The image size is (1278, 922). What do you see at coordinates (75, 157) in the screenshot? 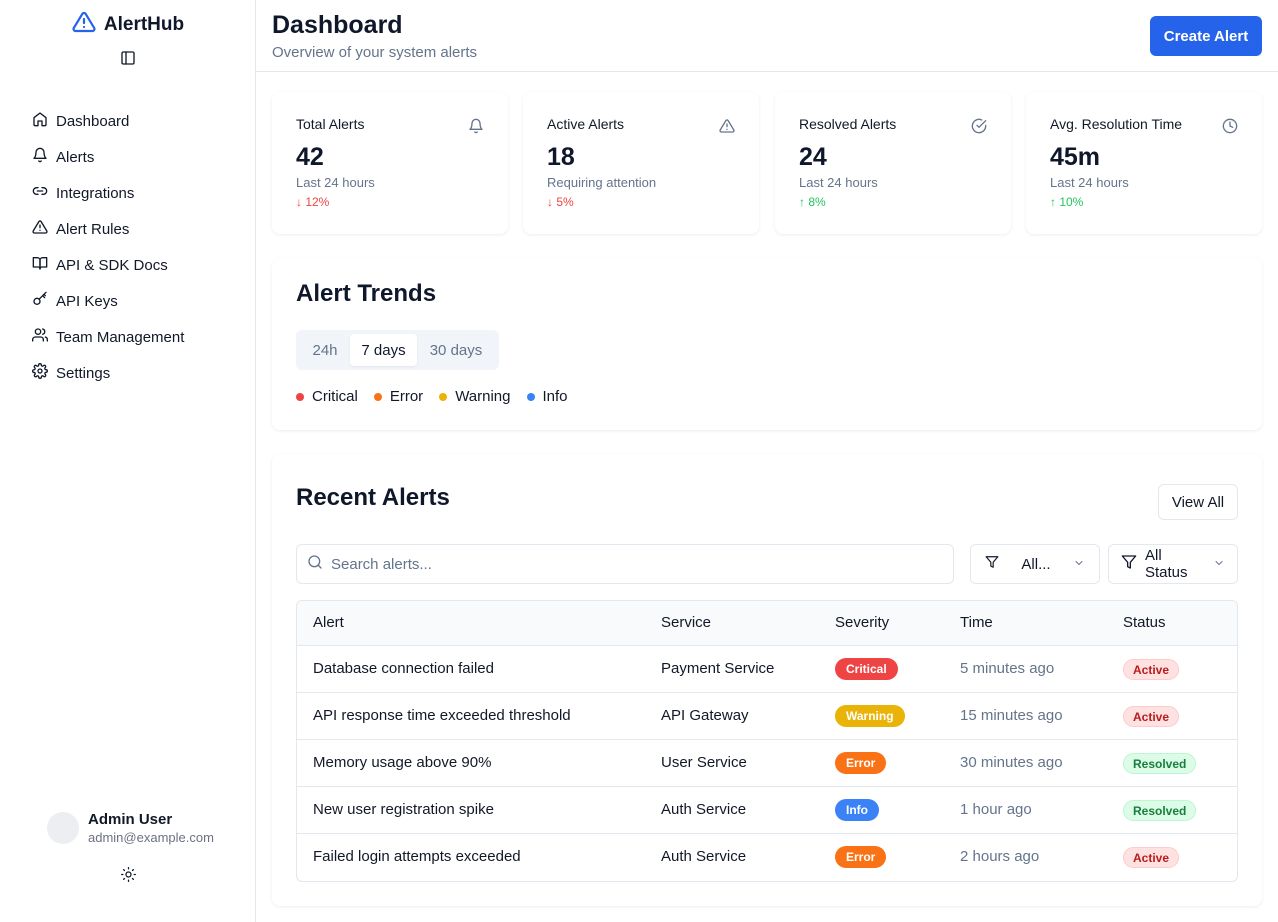
I see `sidebar-item-label: Alerts` at bounding box center [75, 157].